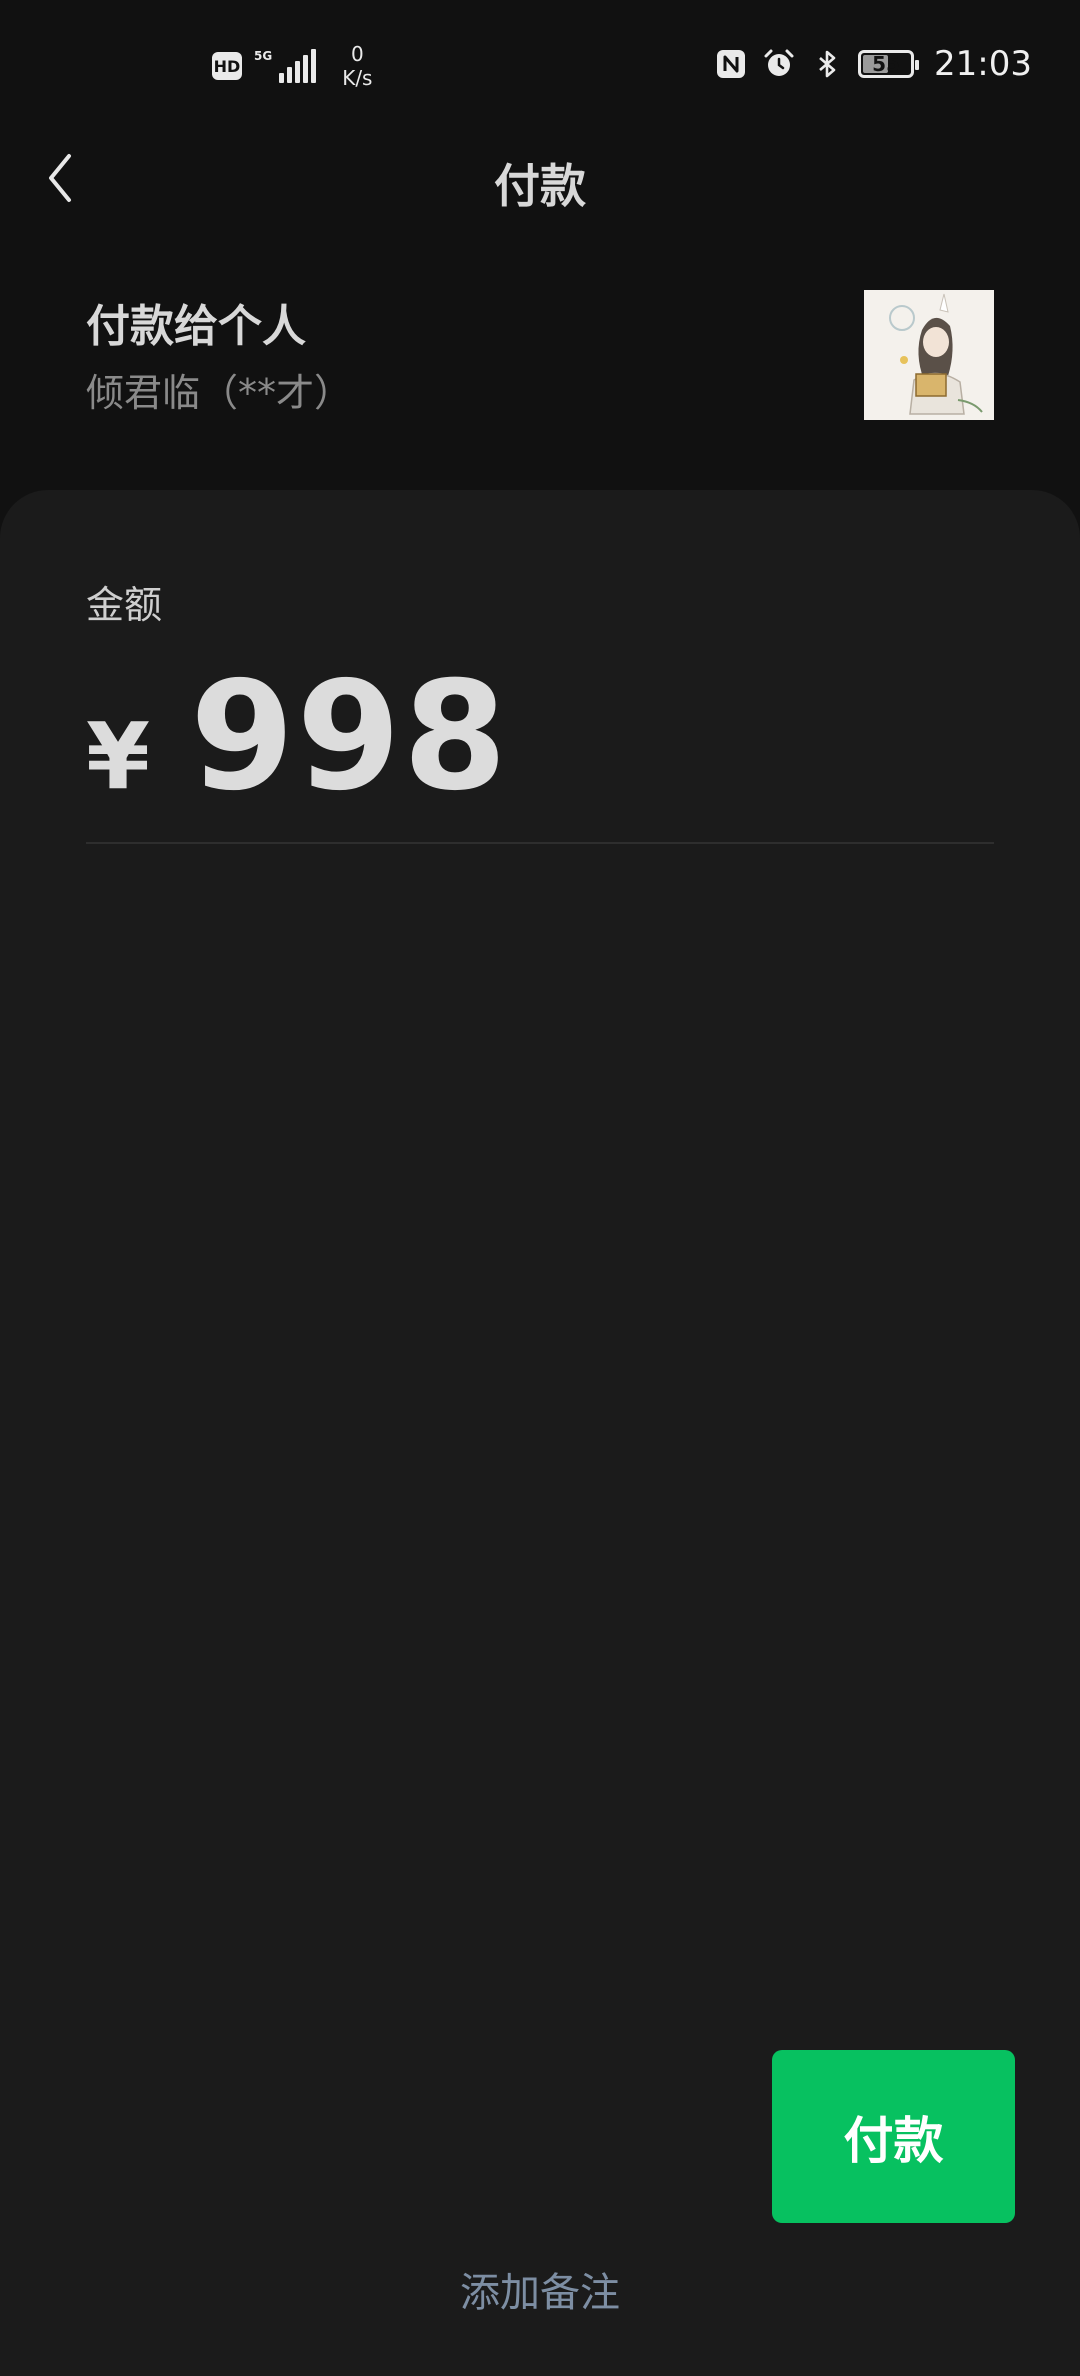 This screenshot has width=1080, height=2376. What do you see at coordinates (118, 756) in the screenshot?
I see `currency-symbol: ¥` at bounding box center [118, 756].